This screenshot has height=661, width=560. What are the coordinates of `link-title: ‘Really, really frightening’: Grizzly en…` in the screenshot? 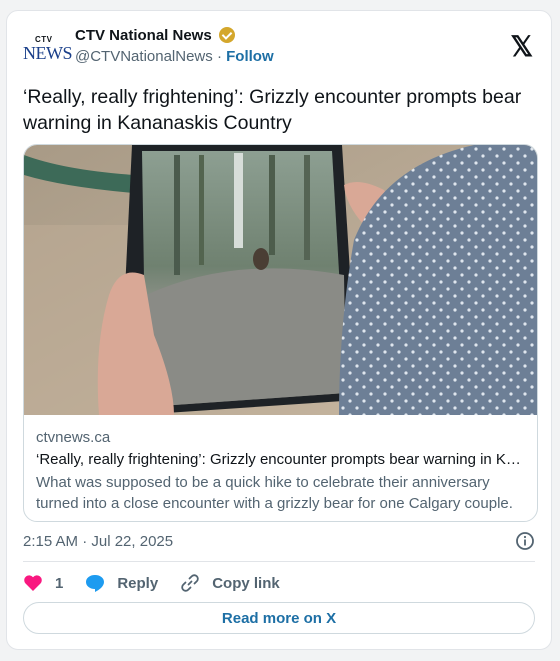 It's located at (280, 459).